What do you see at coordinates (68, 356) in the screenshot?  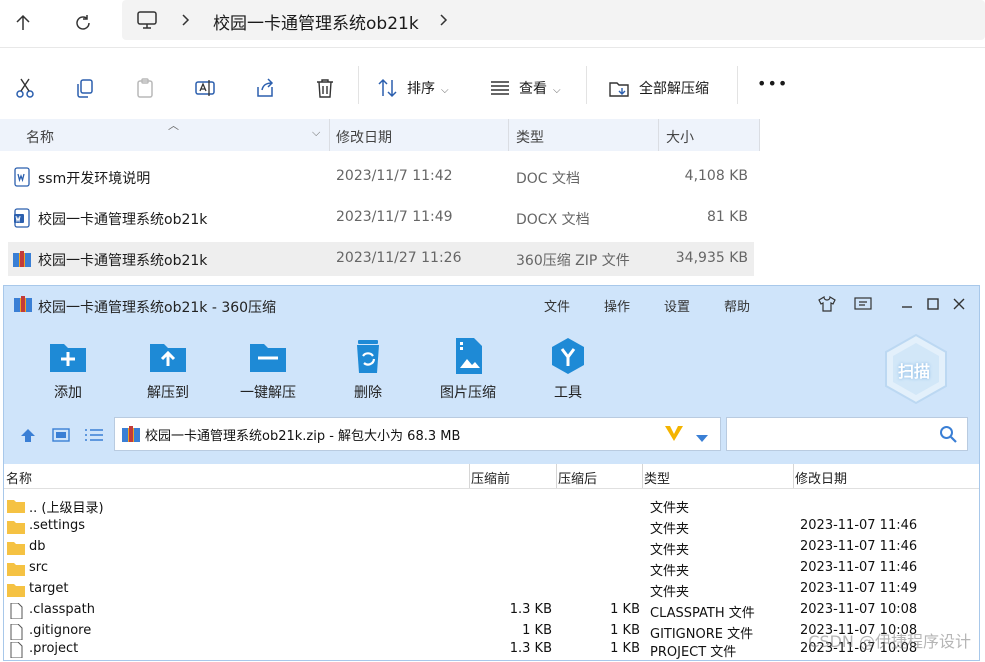 I see `add-icon` at bounding box center [68, 356].